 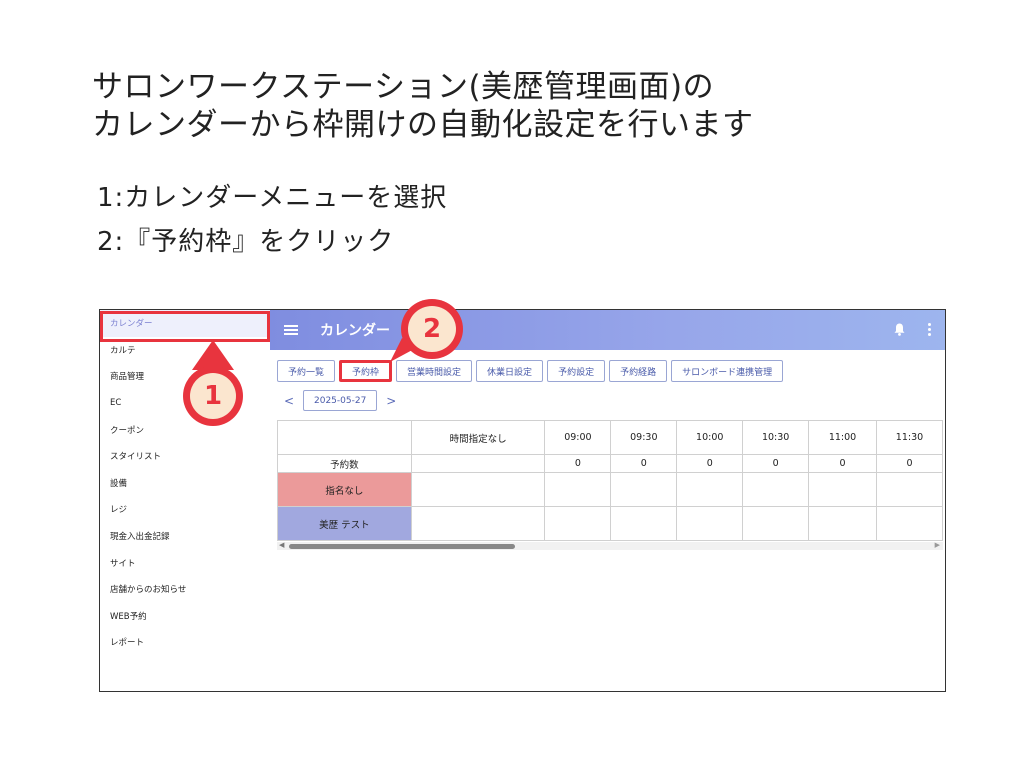 What do you see at coordinates (289, 401) in the screenshot?
I see `chevron-left-icon: <` at bounding box center [289, 401].